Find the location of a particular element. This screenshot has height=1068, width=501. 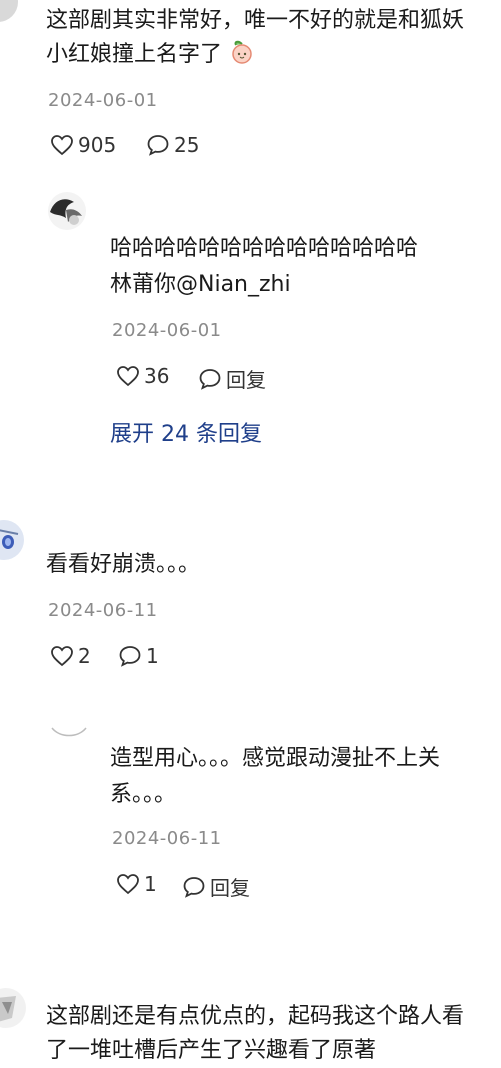

like-count: 2 is located at coordinates (84, 656).